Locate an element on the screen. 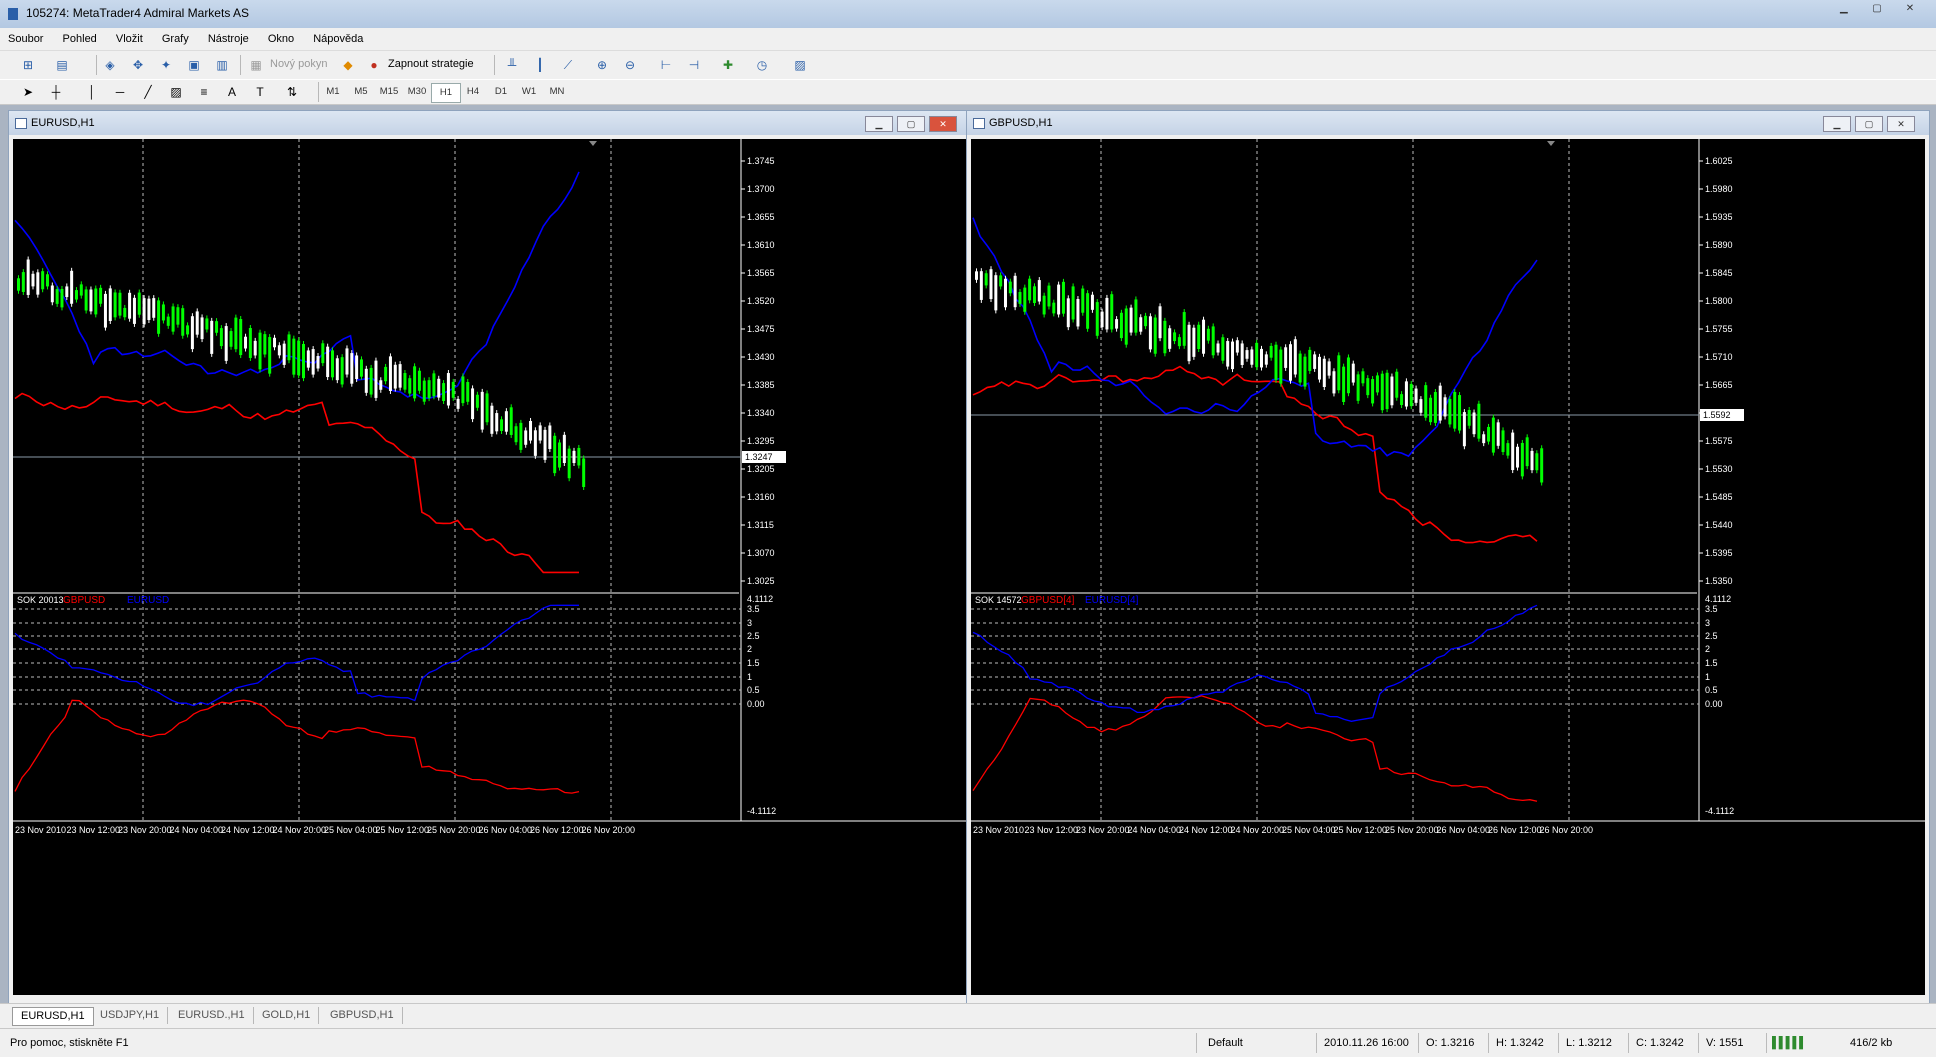 The width and height of the screenshot is (1936, 1057). menu-nastroje: Nástroje is located at coordinates (228, 36).